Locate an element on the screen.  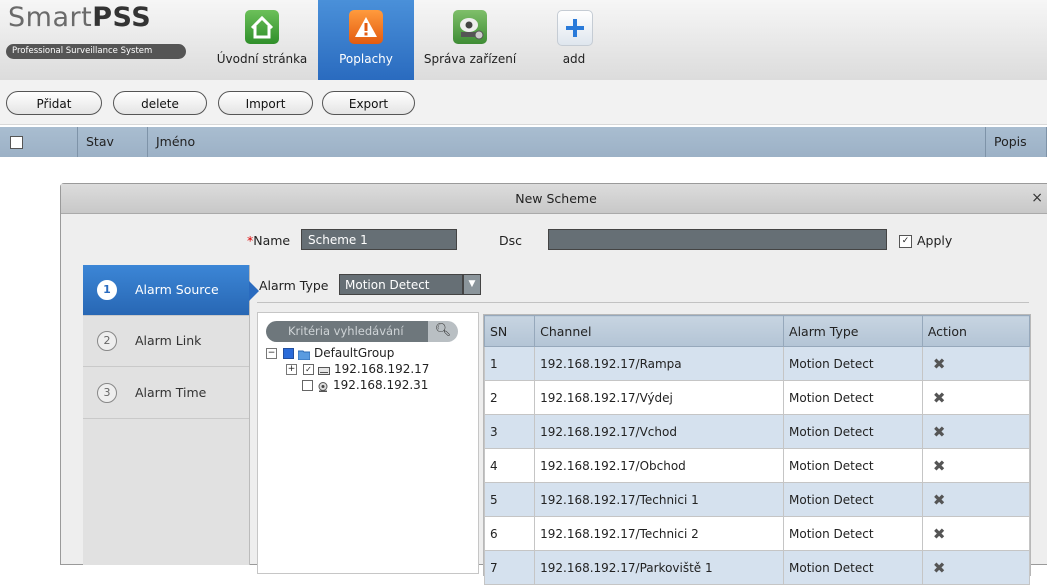
search-input: Kritéria vyhledávání is located at coordinates (356, 331).